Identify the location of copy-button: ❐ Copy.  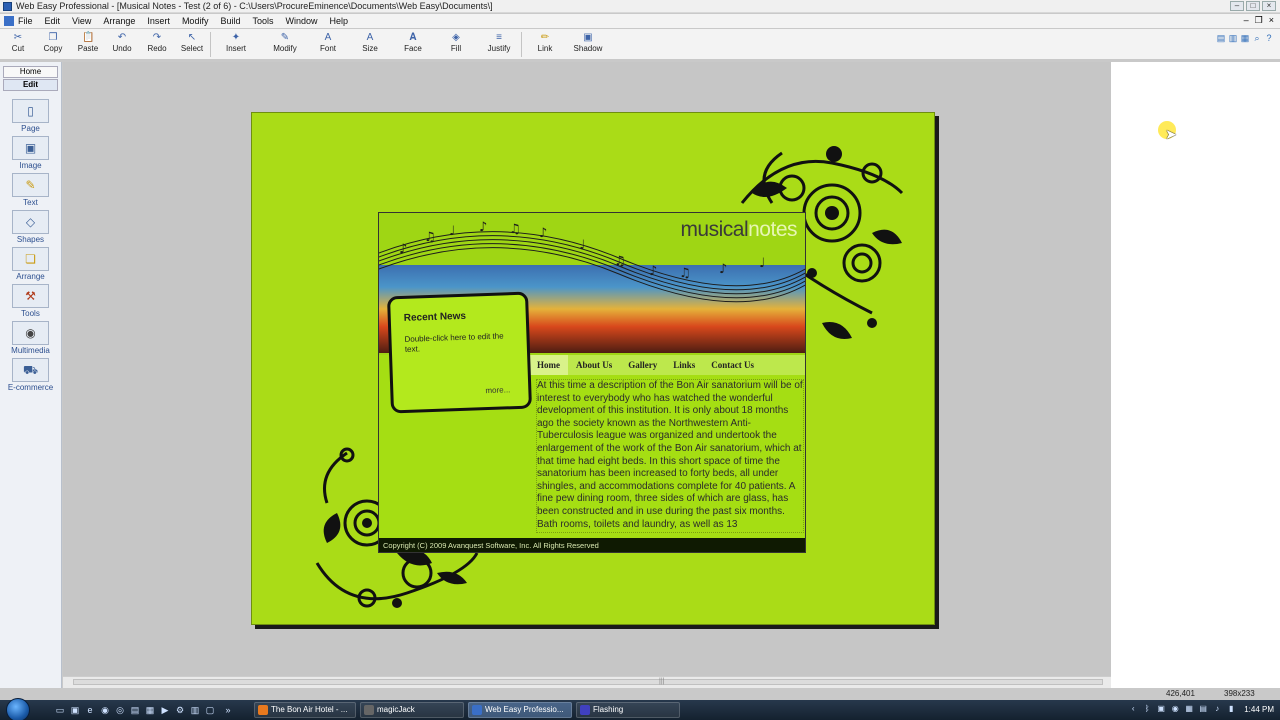
(53, 44).